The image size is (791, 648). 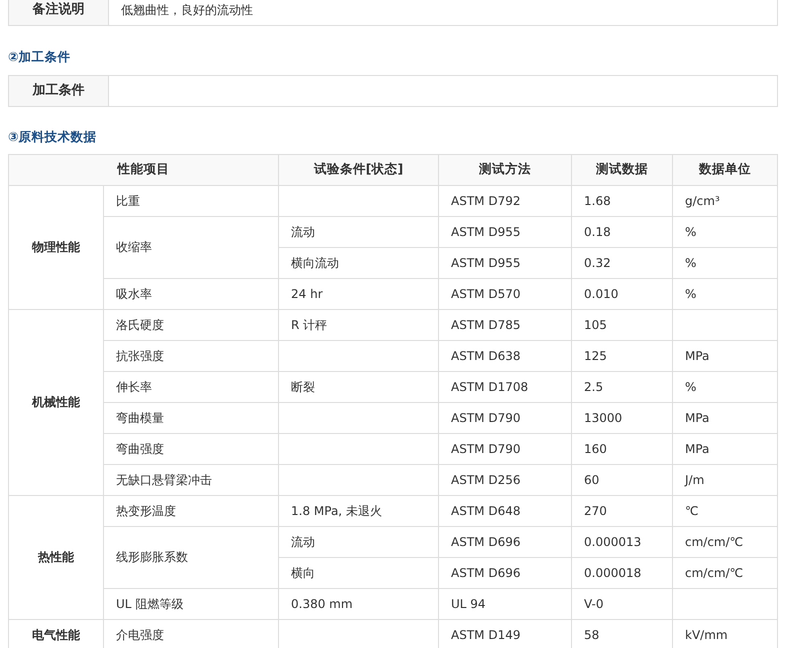 I want to click on table-cell: ASTM D256, so click(x=505, y=479).